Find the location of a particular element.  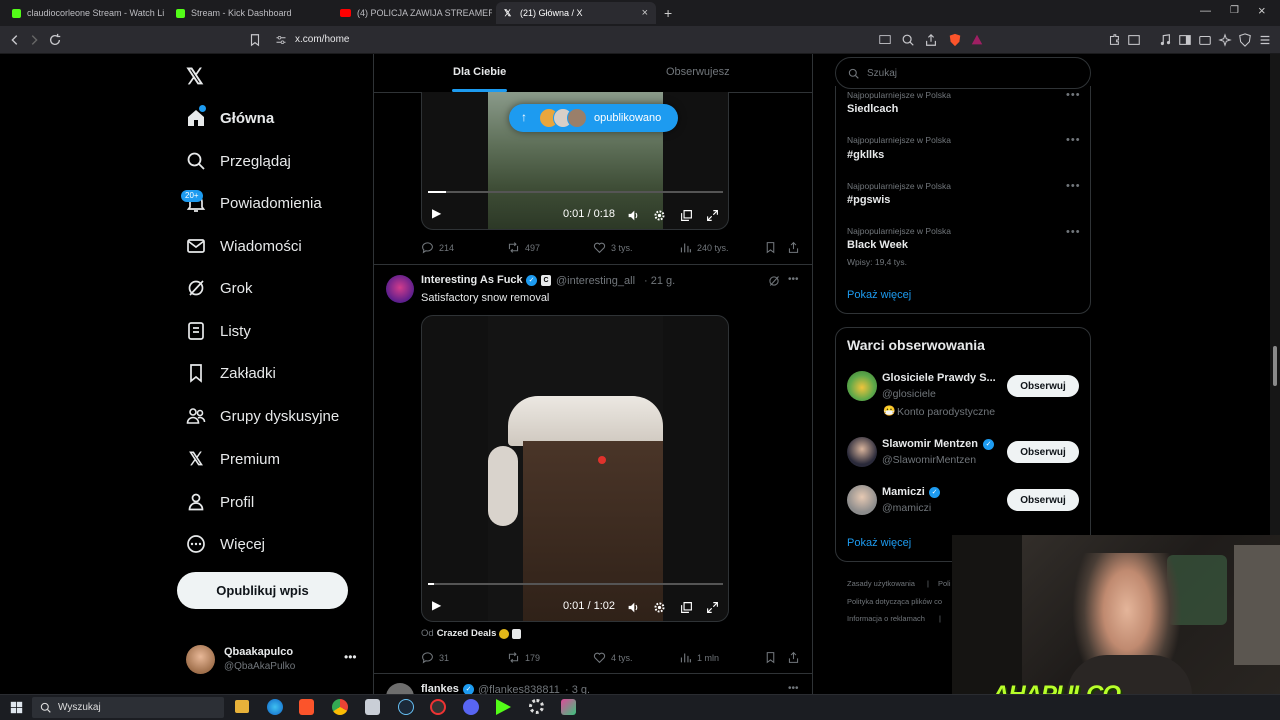

like-button: 4 tys. is located at coordinates (613, 657).